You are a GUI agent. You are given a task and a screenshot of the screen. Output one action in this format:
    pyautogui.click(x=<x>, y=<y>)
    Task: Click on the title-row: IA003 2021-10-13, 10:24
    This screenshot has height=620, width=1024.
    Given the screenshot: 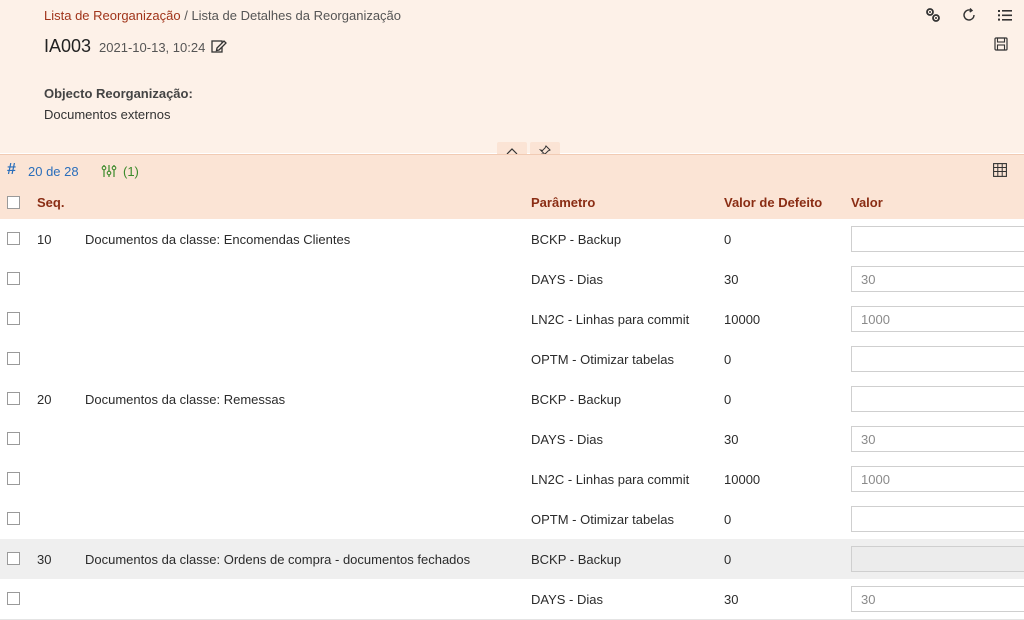 What is the action you would take?
    pyautogui.click(x=136, y=46)
    